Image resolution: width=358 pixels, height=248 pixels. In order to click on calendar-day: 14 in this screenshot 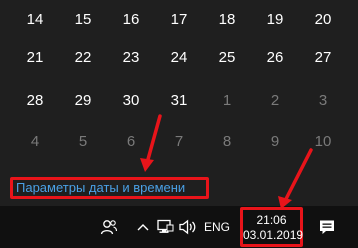, I will do `click(35, 20)`.